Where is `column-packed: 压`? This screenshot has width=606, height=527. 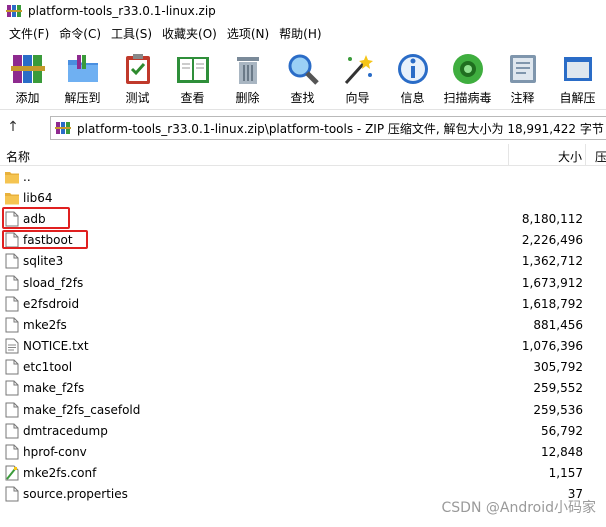
column-packed: 压 is located at coordinates (600, 156).